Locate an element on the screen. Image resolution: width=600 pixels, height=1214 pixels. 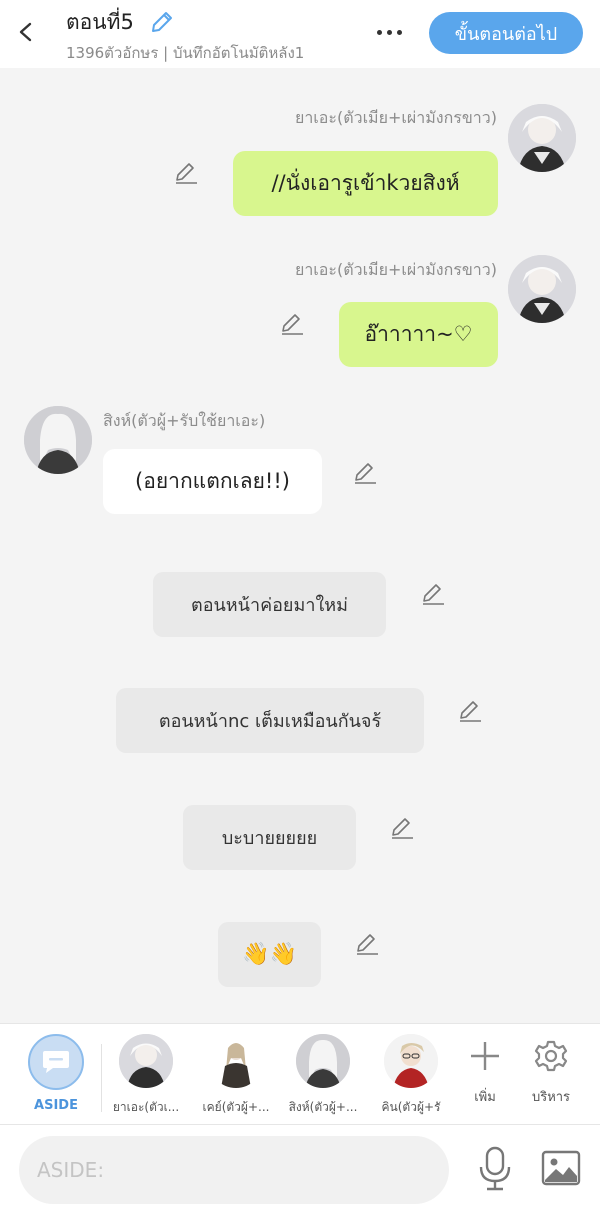
aside-bubble: 👋👋 is located at coordinates (269, 954).